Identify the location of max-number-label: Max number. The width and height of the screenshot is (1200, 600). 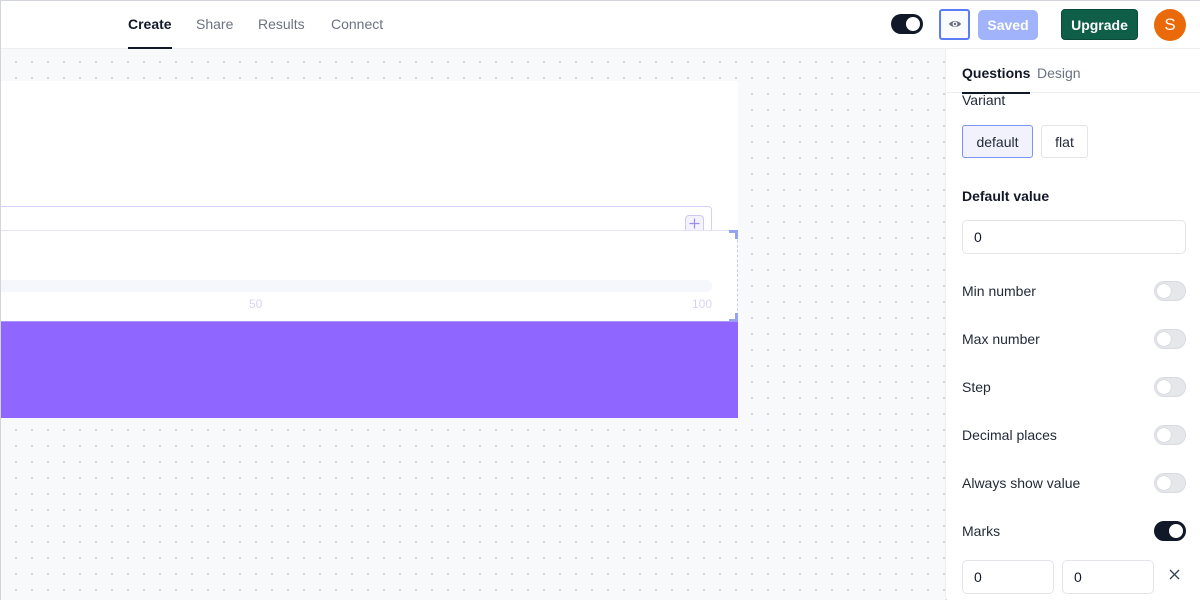
(1001, 339).